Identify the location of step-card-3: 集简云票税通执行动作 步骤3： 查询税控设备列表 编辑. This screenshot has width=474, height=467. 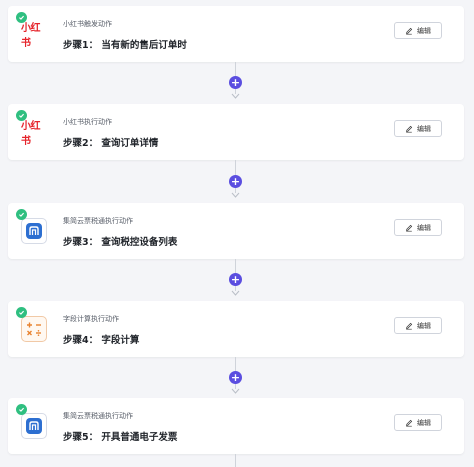
(236, 231).